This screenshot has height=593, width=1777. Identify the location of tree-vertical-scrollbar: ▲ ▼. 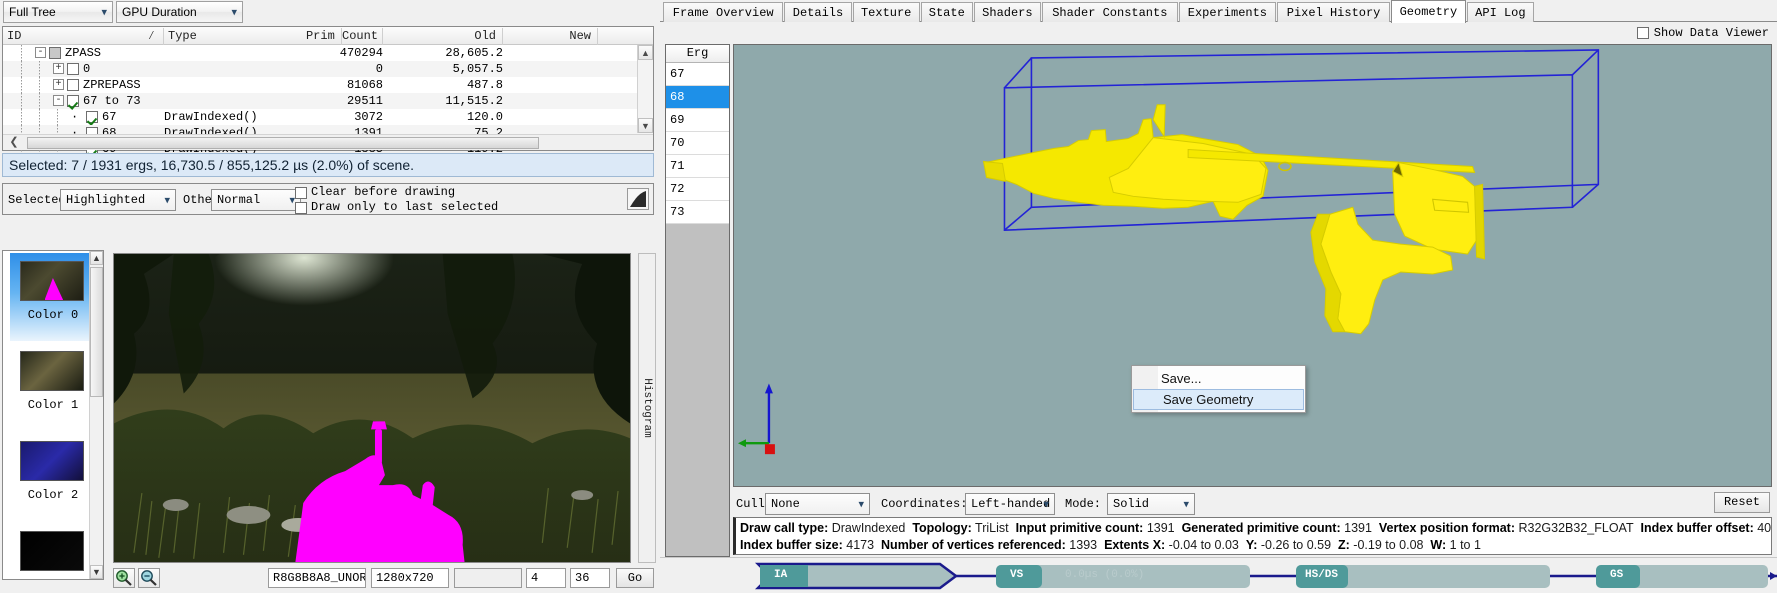
(645, 89).